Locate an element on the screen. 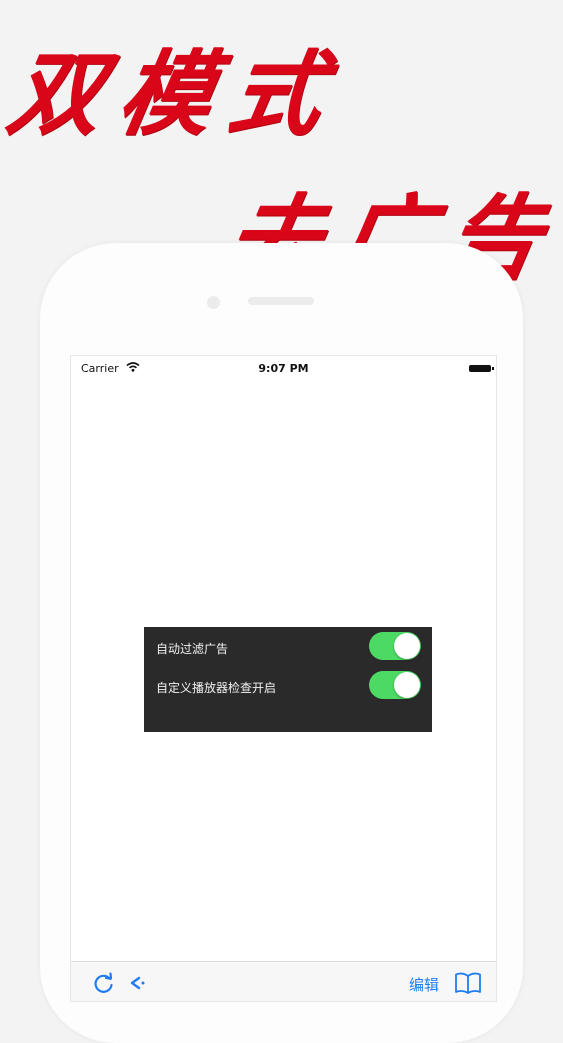 The width and height of the screenshot is (563, 1043). auto-filter-ads-toggle is located at coordinates (395, 646).